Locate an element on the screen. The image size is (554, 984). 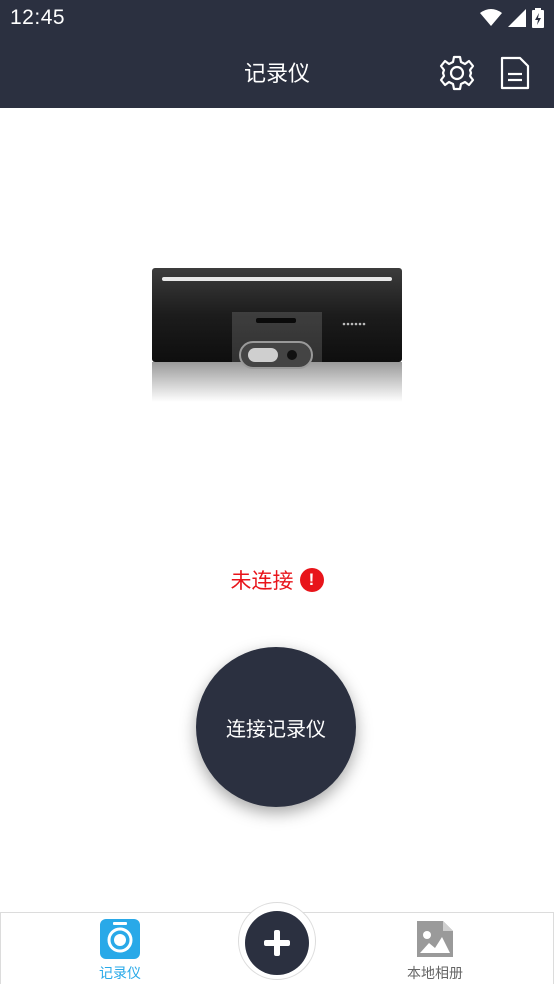
connection-status: 未连接 ! is located at coordinates (277, 580).